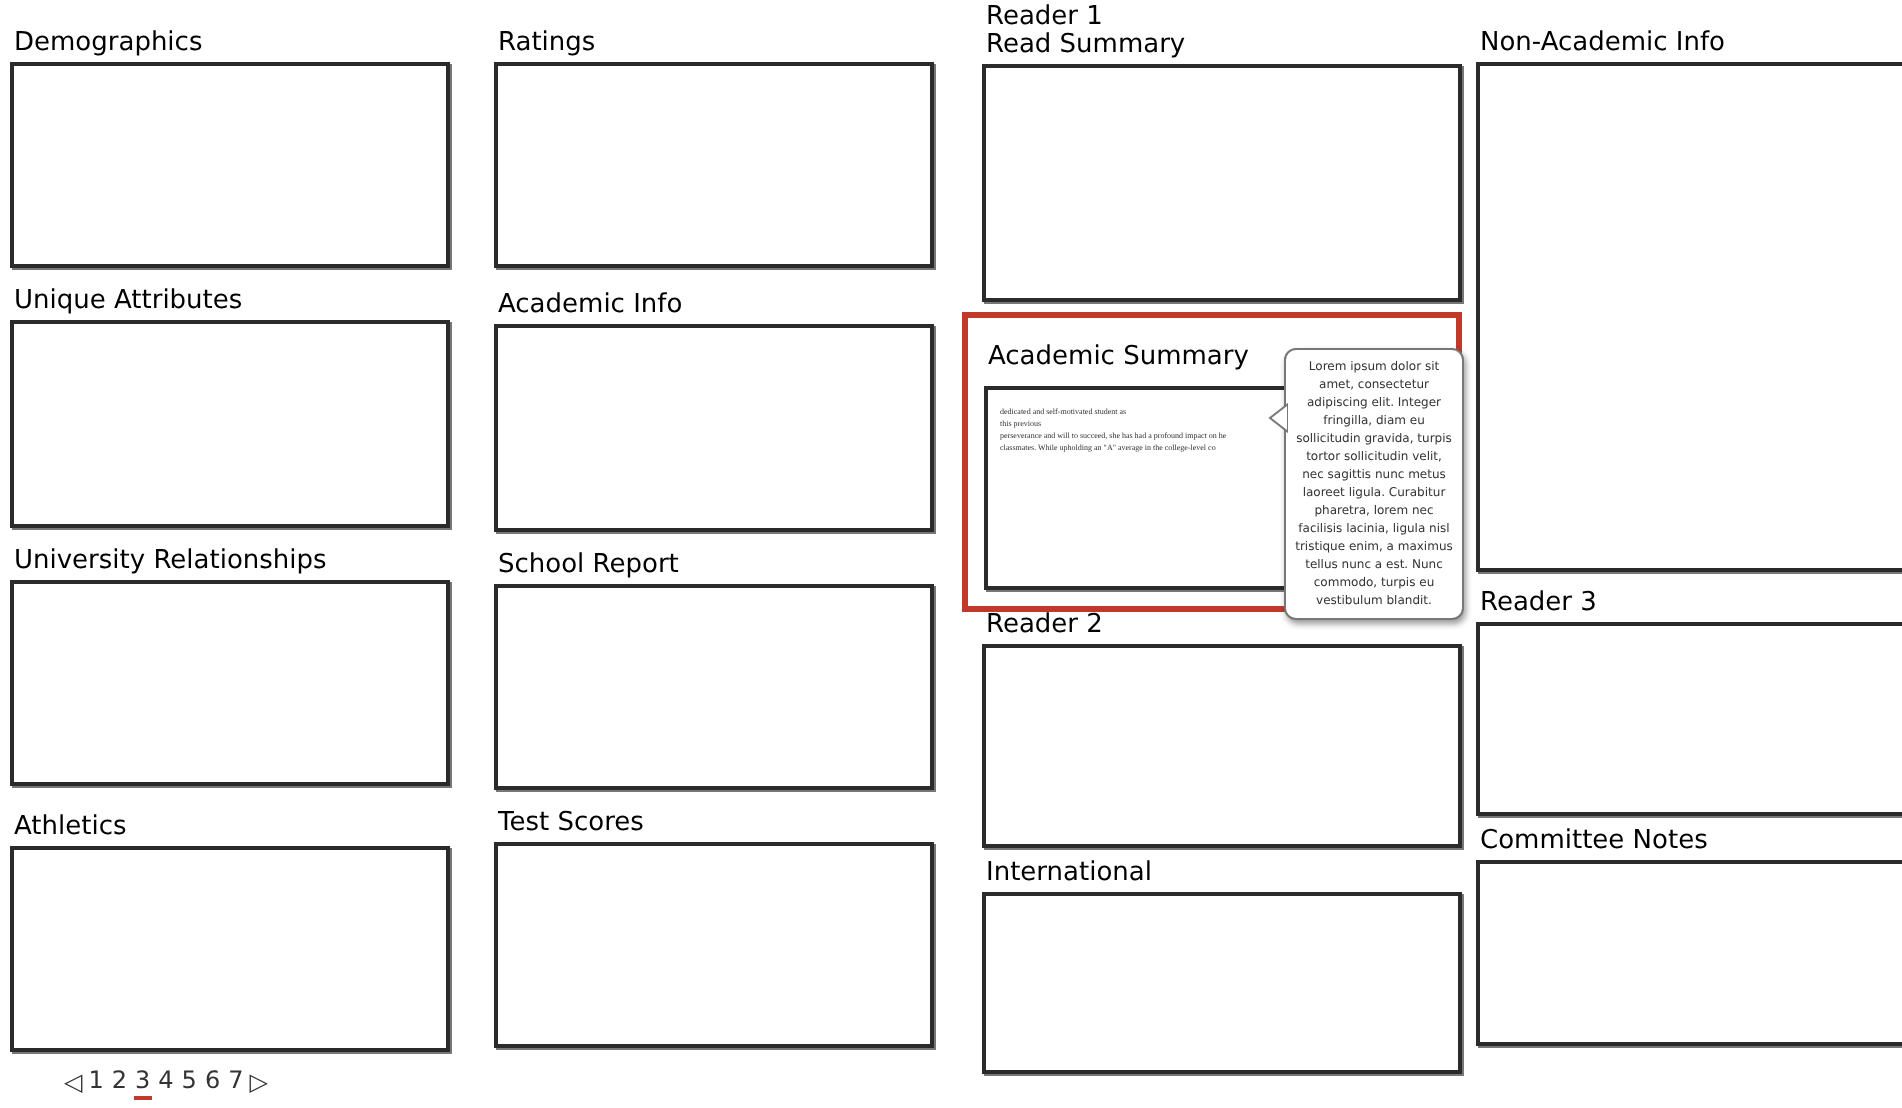 The image size is (1902, 1108). What do you see at coordinates (96, 1082) in the screenshot?
I see `page-link: 1` at bounding box center [96, 1082].